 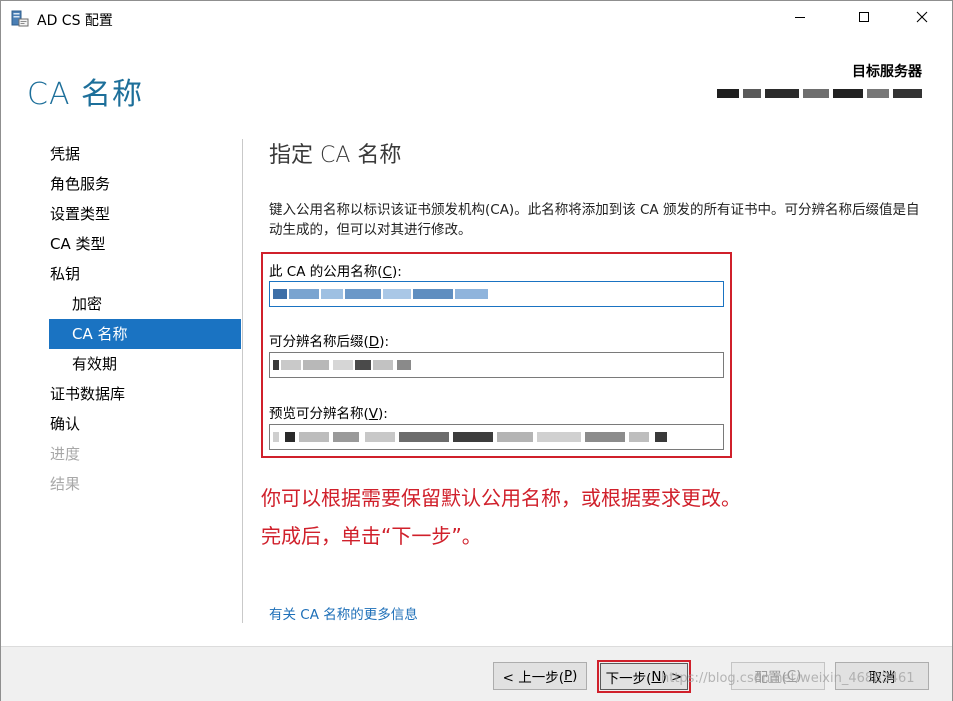 What do you see at coordinates (121, 214) in the screenshot?
I see `nav-item-setup-type: 设置类型` at bounding box center [121, 214].